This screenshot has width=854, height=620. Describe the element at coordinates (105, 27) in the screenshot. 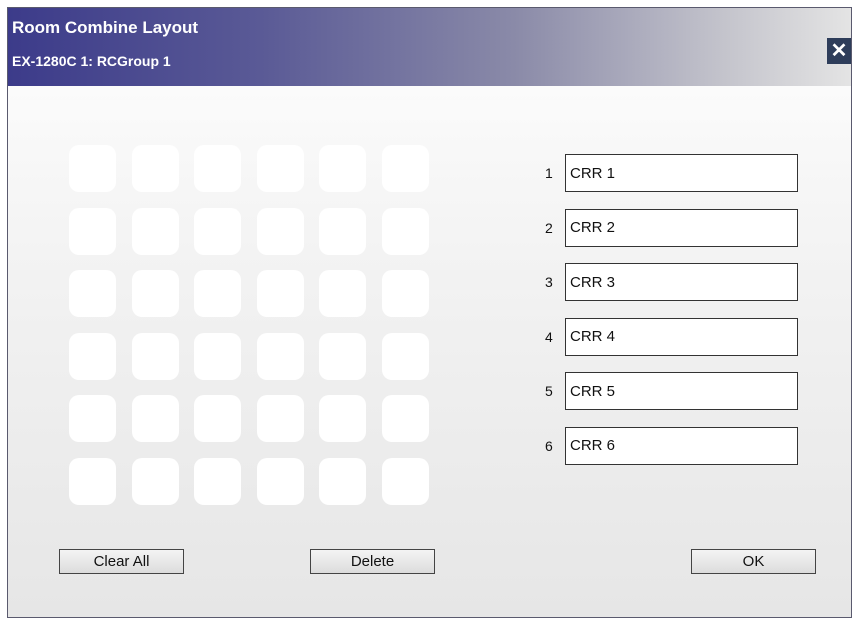

I see `dialog-title: Room Combine Layout` at that location.